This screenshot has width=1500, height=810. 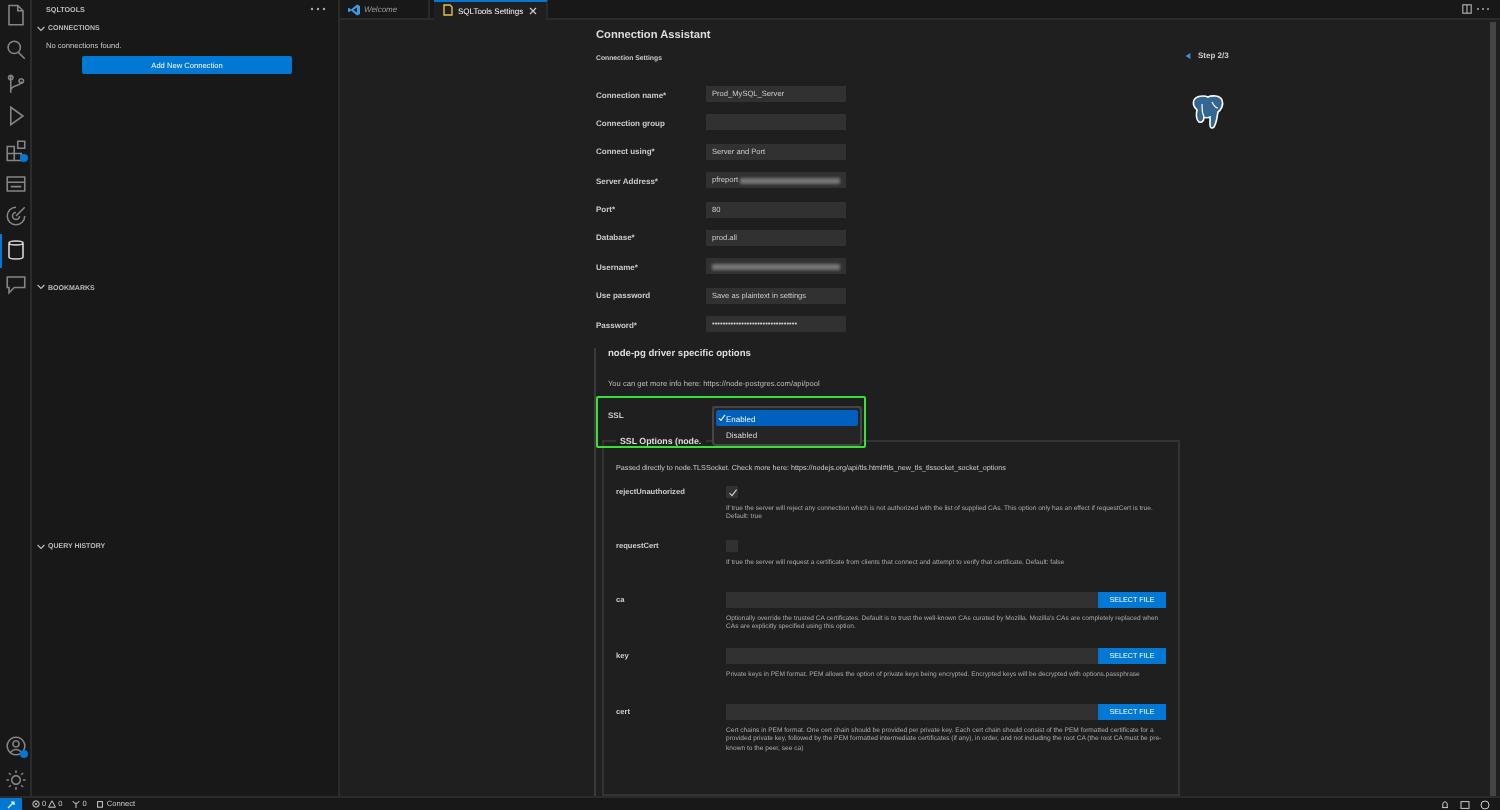 I want to click on database-icon, so click(x=15, y=250).